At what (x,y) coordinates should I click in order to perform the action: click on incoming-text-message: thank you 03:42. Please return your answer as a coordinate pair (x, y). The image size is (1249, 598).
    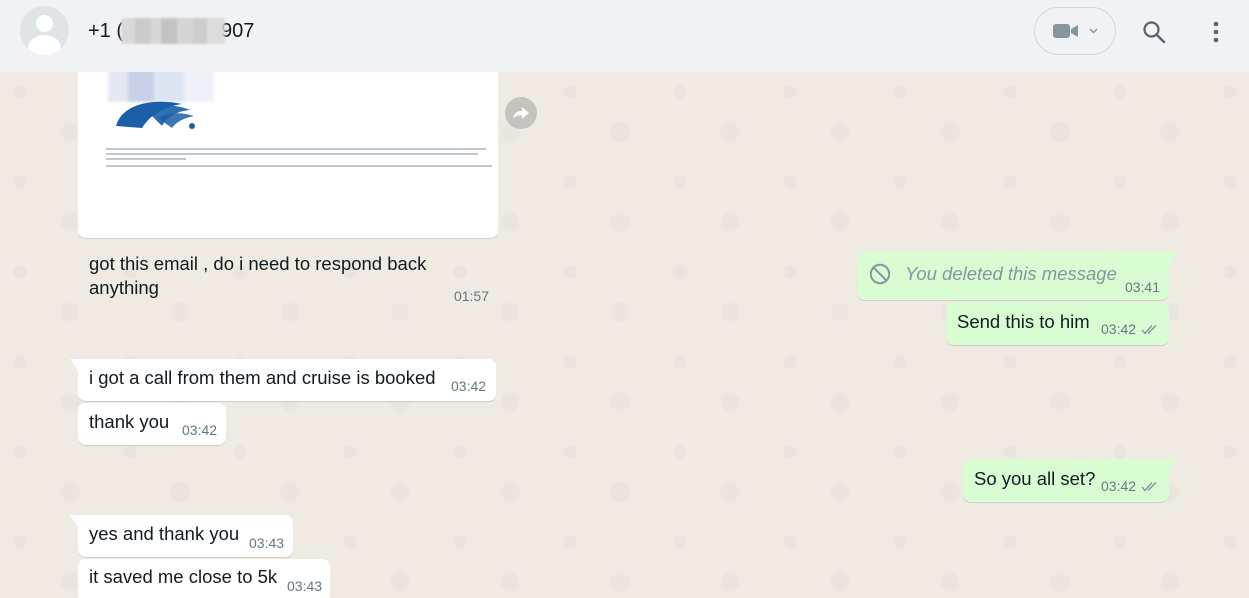
    Looking at the image, I should click on (152, 424).